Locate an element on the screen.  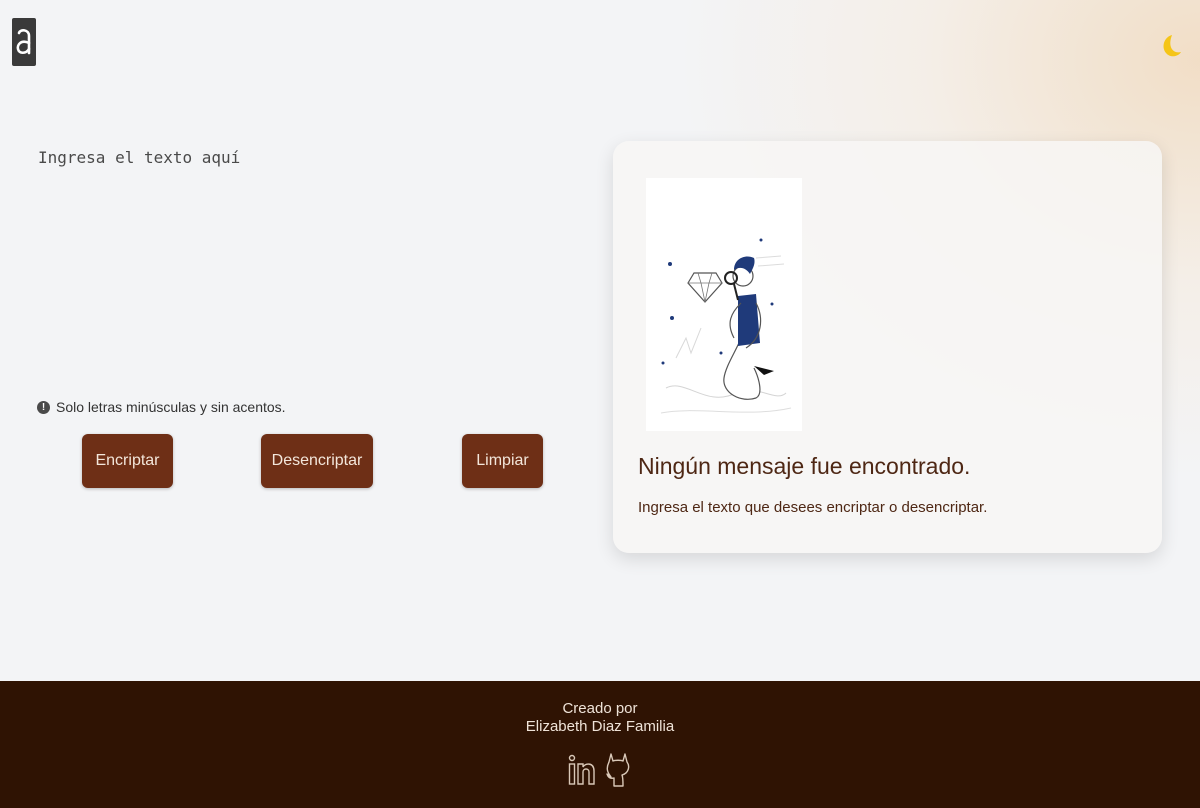
linkedin-icon is located at coordinates (582, 770).